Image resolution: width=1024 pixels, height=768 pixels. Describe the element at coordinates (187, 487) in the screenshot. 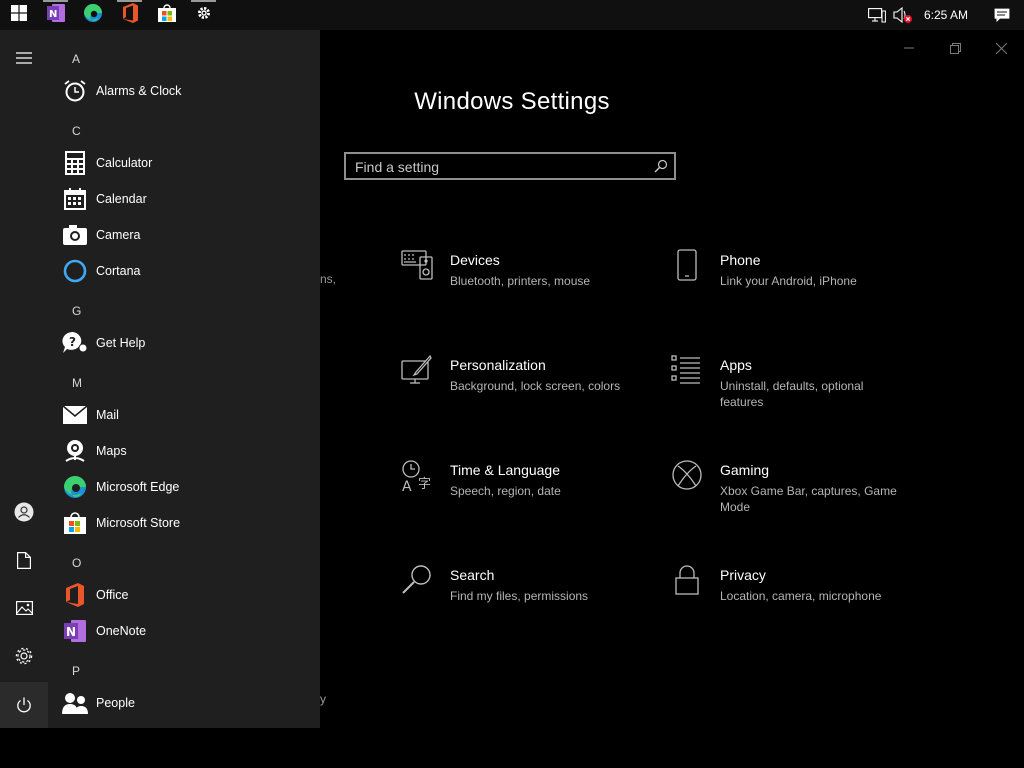

I see `app-microsoft-edge: Microsoft Edge` at that location.